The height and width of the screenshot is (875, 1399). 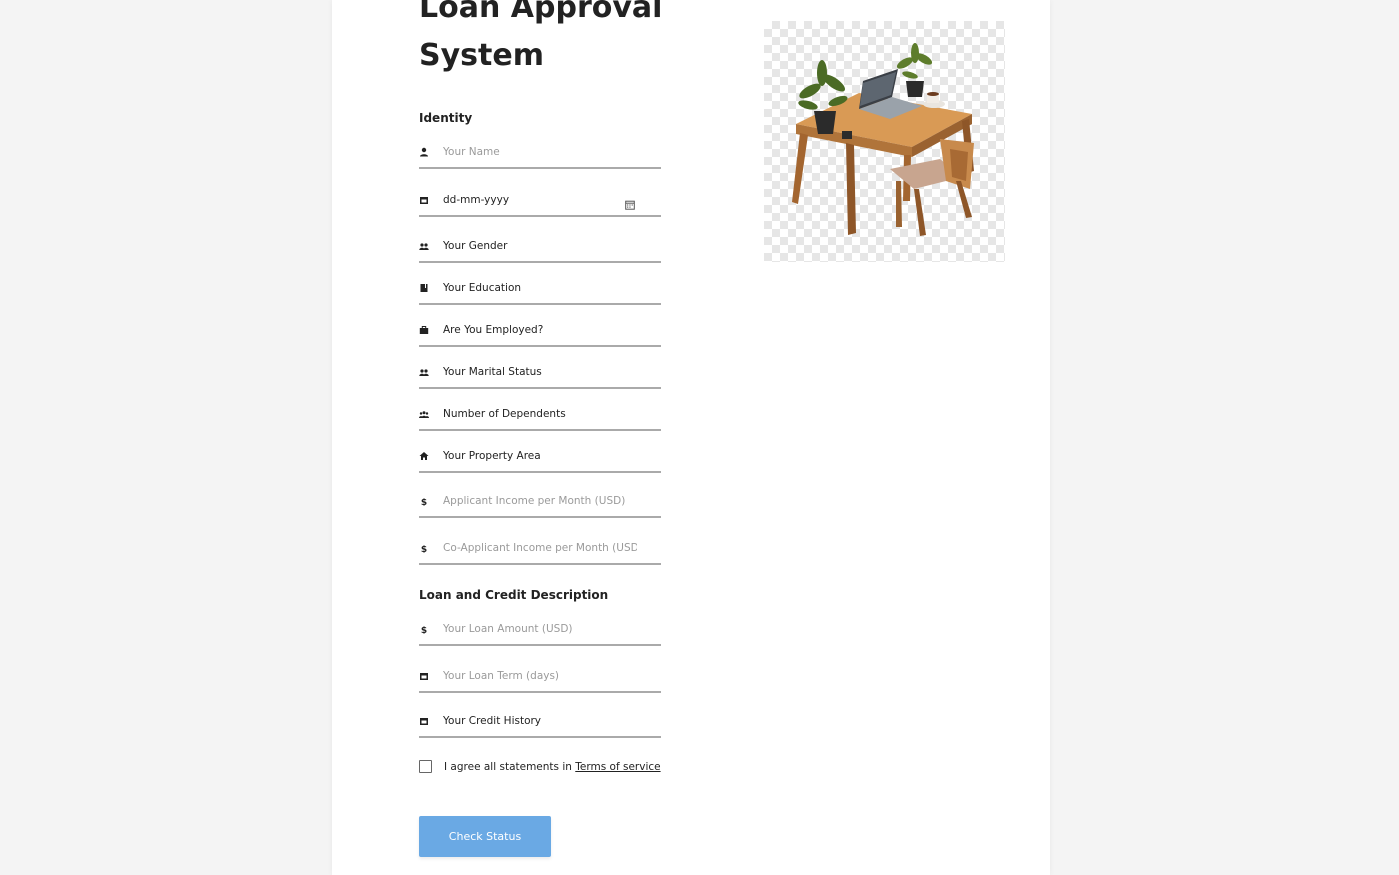 I want to click on applicant-income-field: $ Applicant Income per Month (USD), so click(x=540, y=506).